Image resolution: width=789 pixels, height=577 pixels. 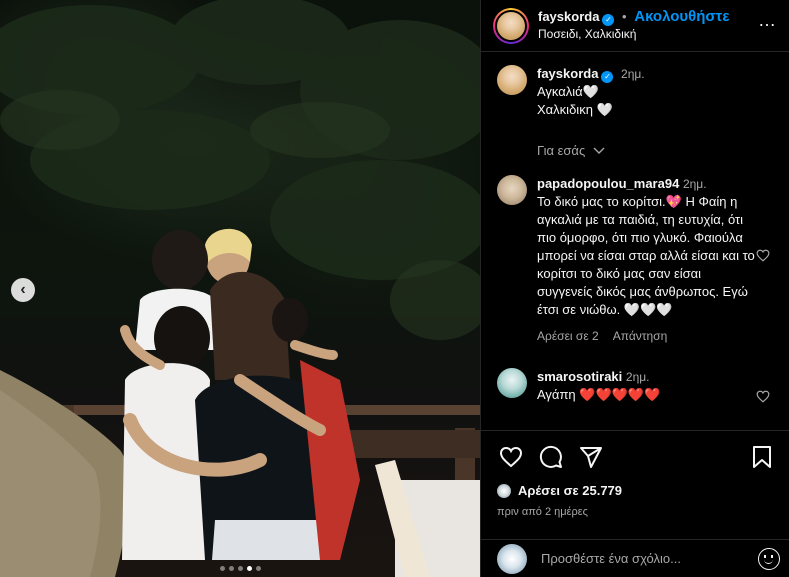 I want to click on likes-count: Αρέσει σε 25.779, so click(x=636, y=490).